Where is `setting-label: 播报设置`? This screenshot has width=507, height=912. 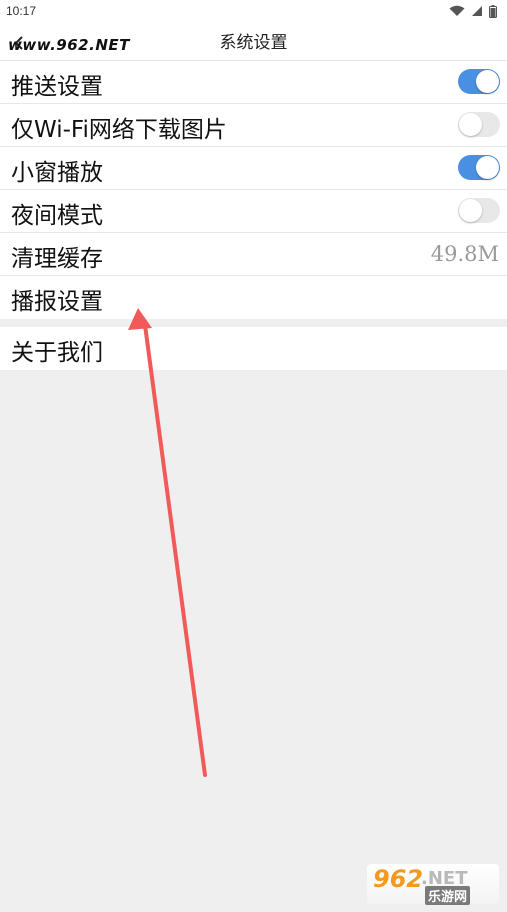
setting-label: 播报设置 is located at coordinates (57, 302).